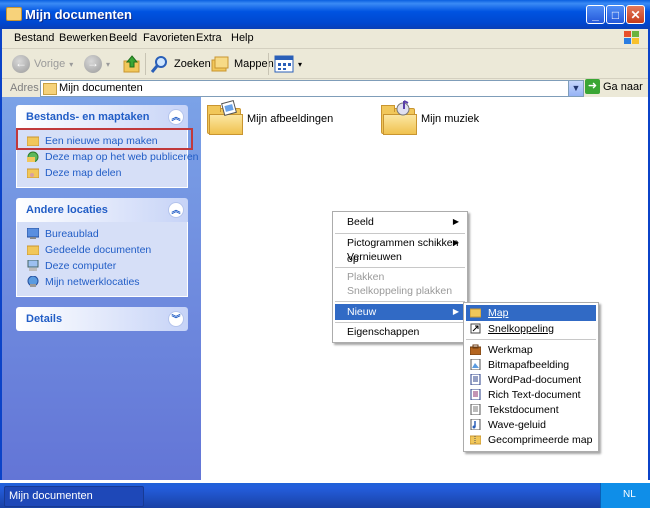 Image resolution: width=650 pixels, height=508 pixels. I want to click on submenu-item-folder: Map, so click(531, 313).